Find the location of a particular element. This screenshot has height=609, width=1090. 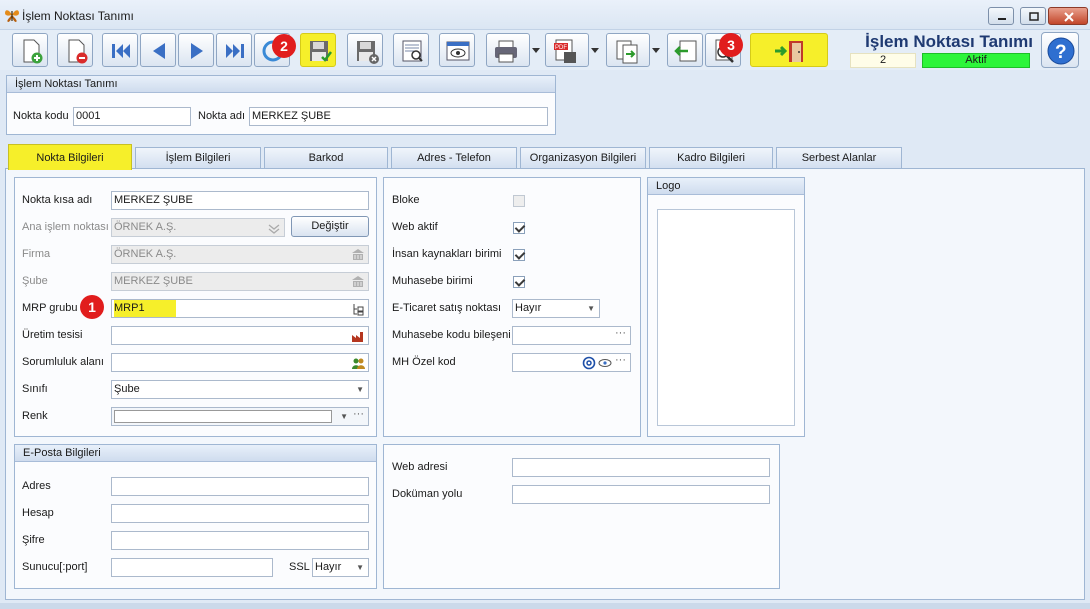

double-check-icon is located at coordinates (274, 229).